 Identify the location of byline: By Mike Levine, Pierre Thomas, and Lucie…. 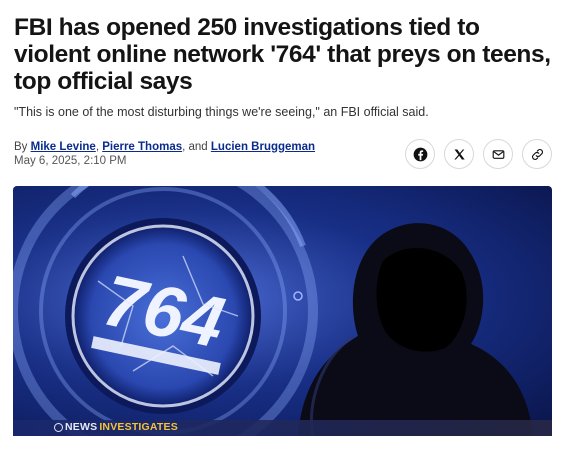
(164, 147).